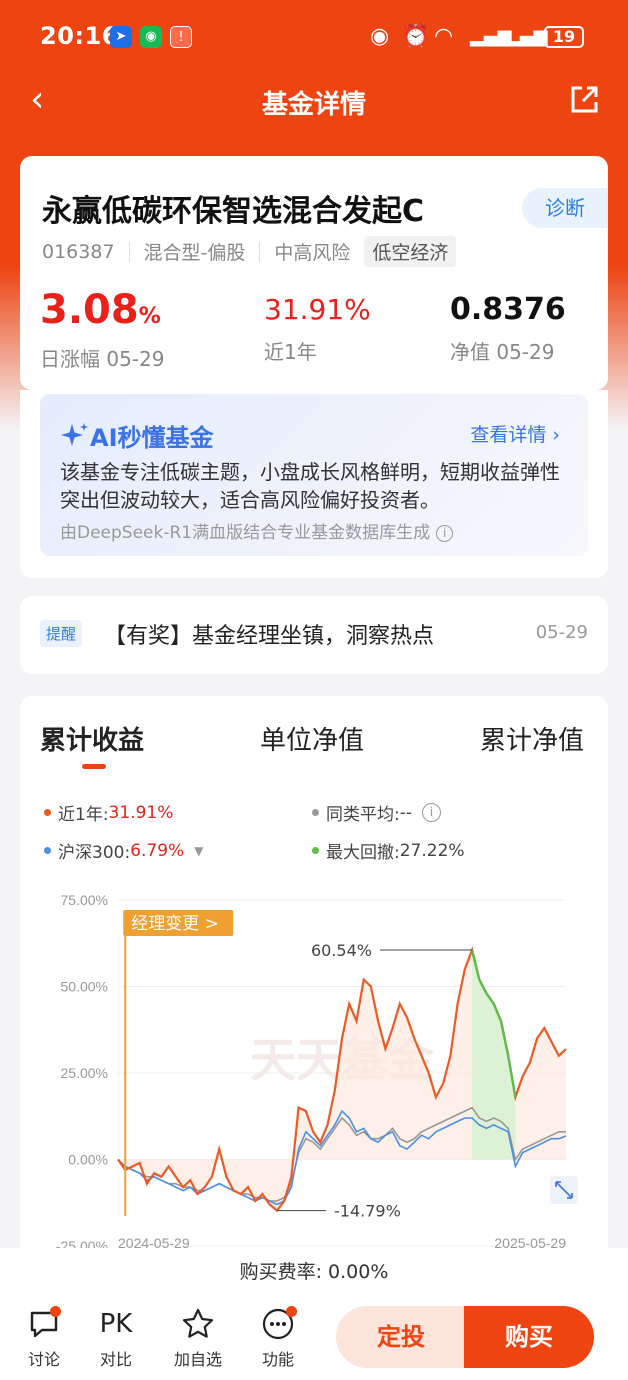 This screenshot has width=628, height=1380. What do you see at coordinates (89, 310) in the screenshot?
I see `daily-change-value: 3.08` at bounding box center [89, 310].